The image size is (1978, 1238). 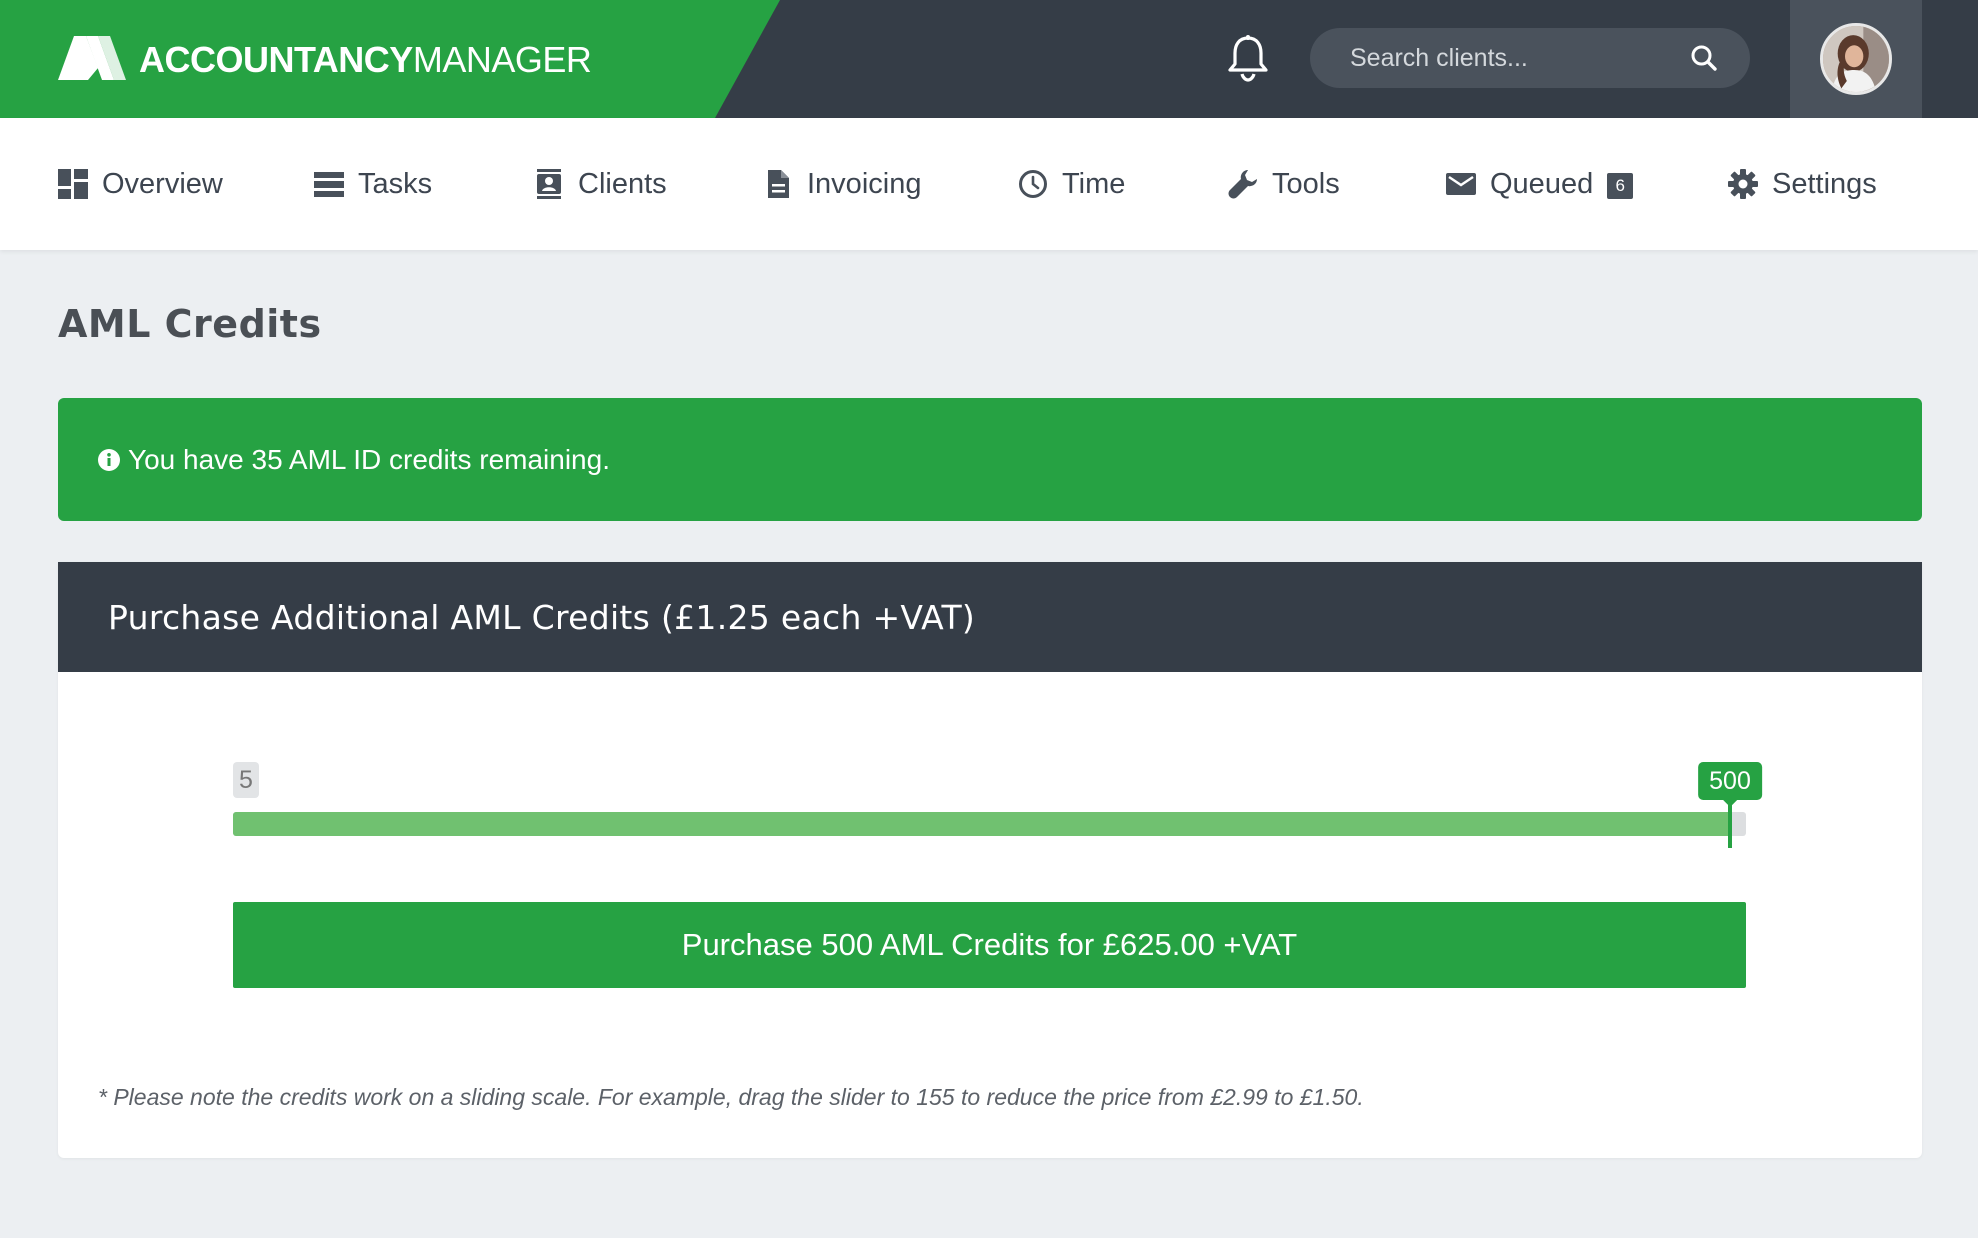 What do you see at coordinates (395, 183) in the screenshot?
I see `nav-label: Tasks` at bounding box center [395, 183].